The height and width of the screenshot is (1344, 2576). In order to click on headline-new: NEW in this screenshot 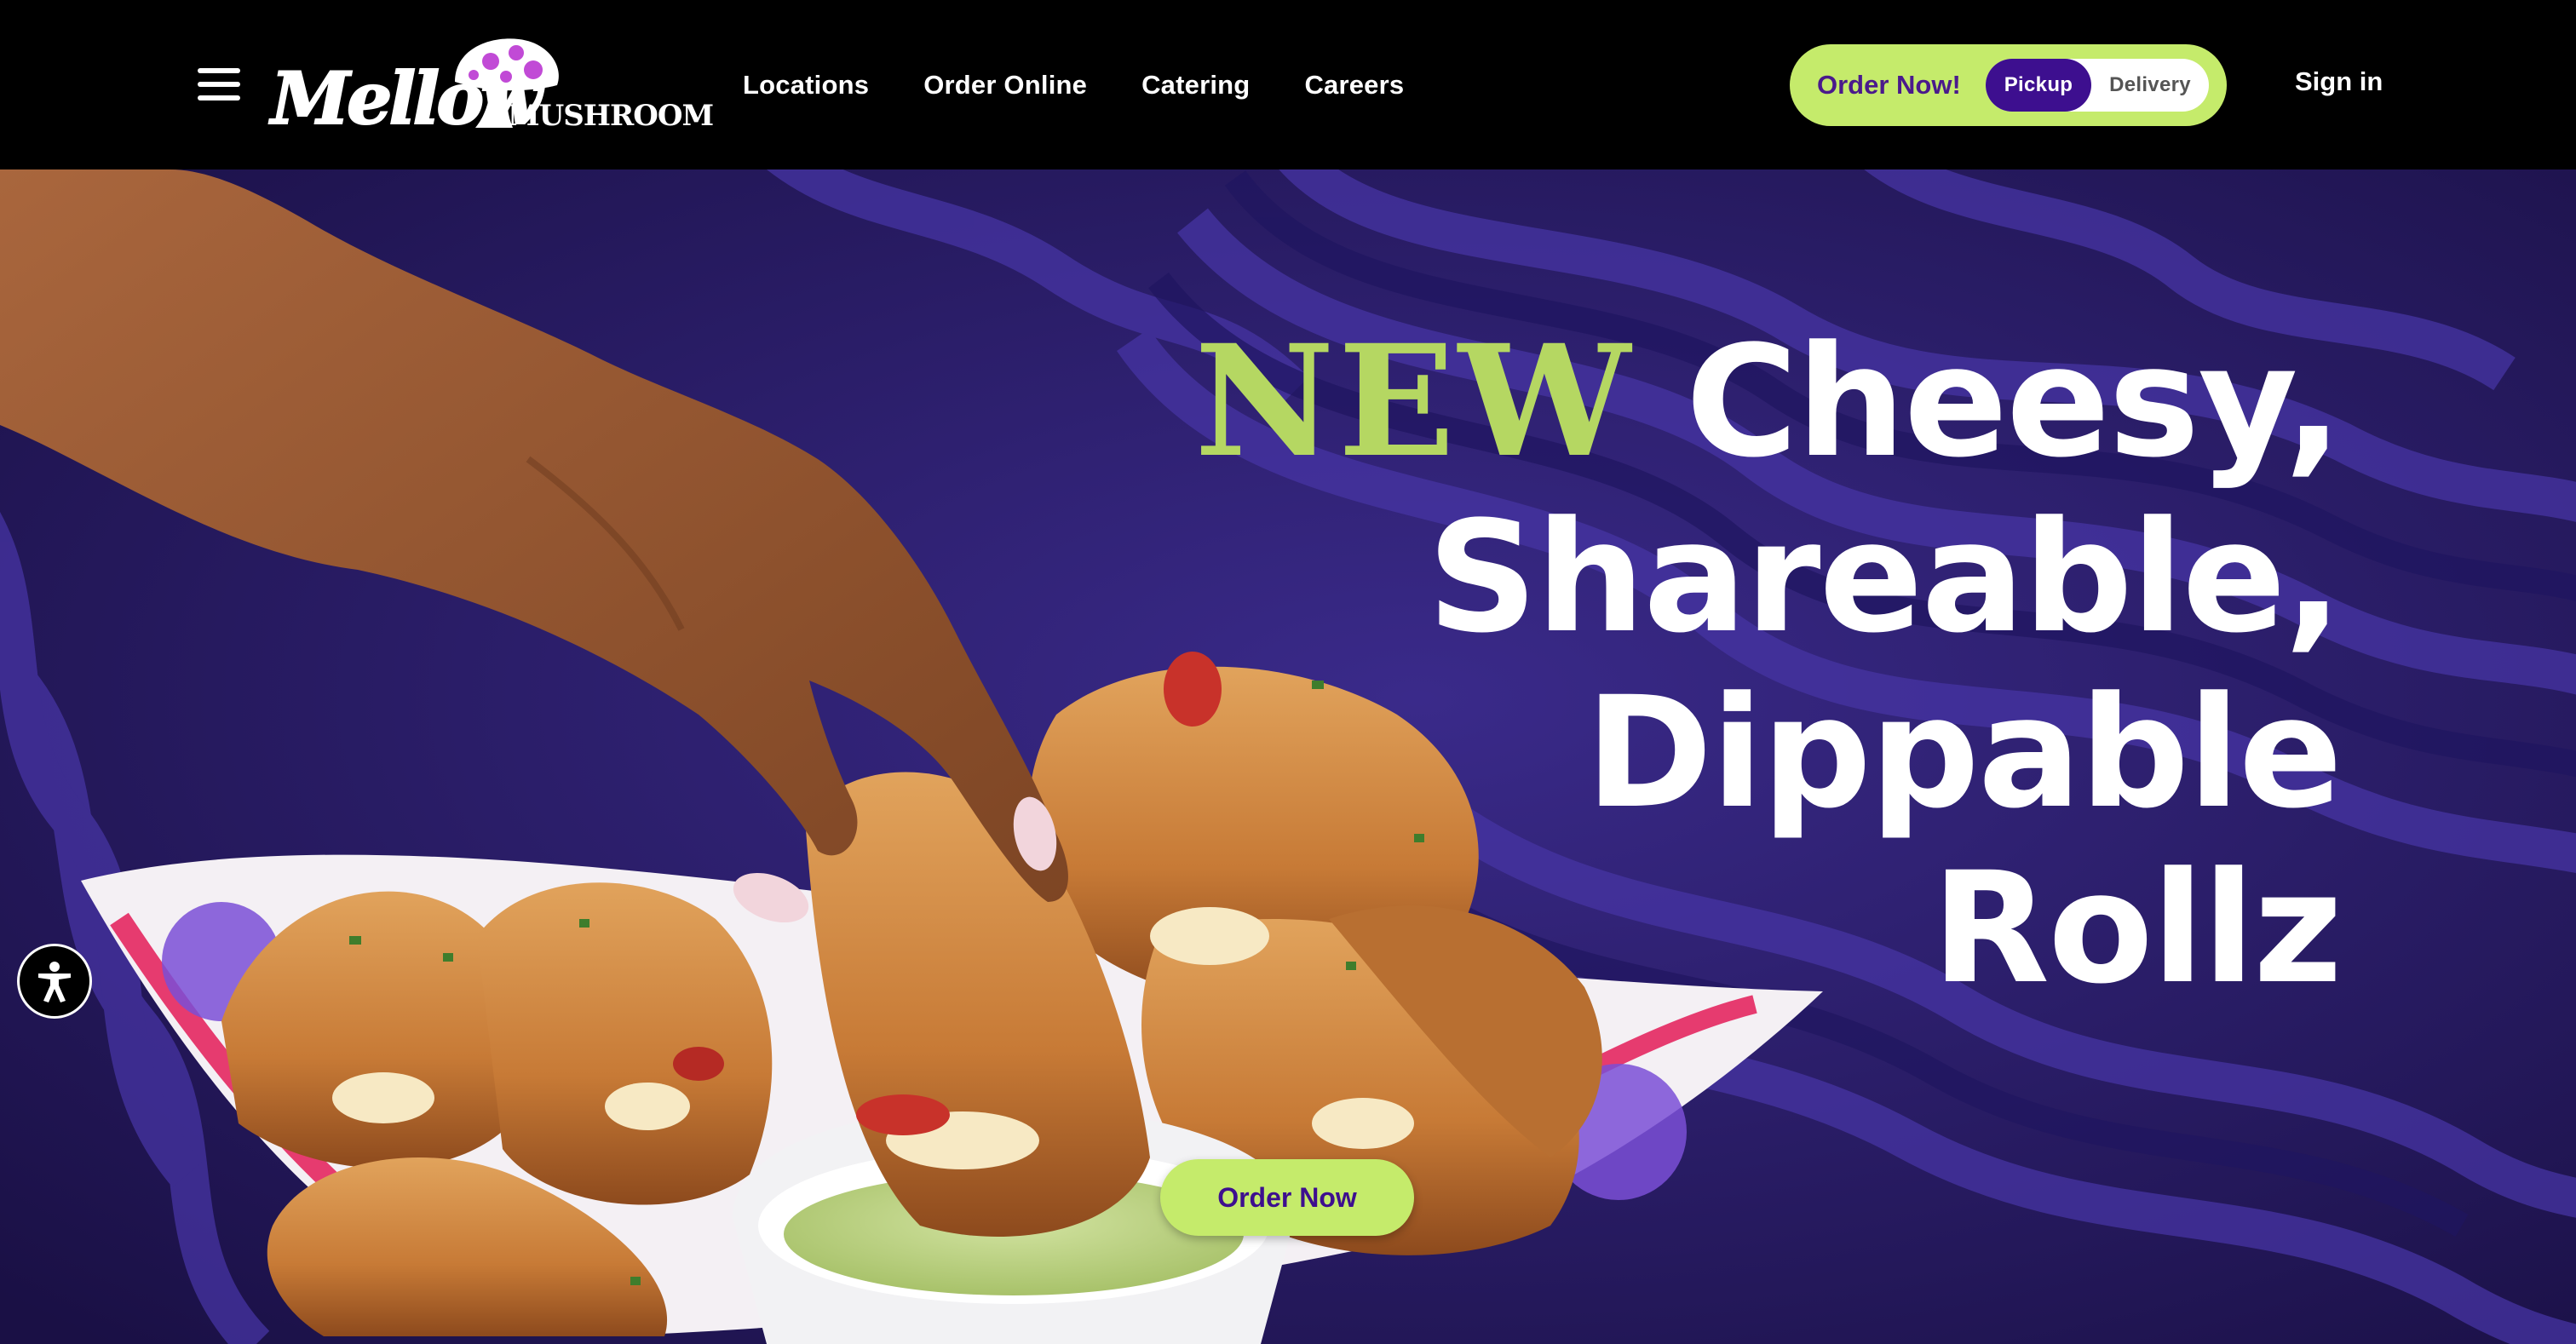, I will do `click(1415, 401)`.